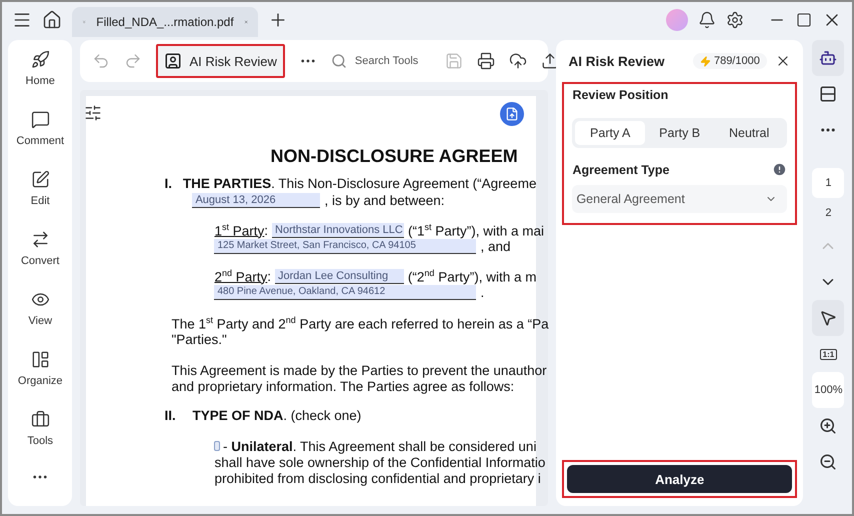  I want to click on form-field: Jordan Lee Consulting, so click(339, 276).